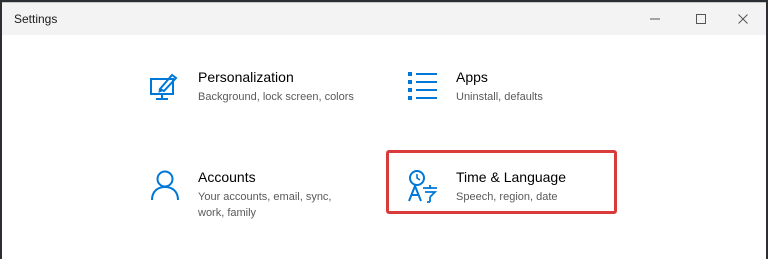 This screenshot has height=259, width=768. I want to click on tile-description: Your accounts, email, sync, work, family, so click(265, 205).